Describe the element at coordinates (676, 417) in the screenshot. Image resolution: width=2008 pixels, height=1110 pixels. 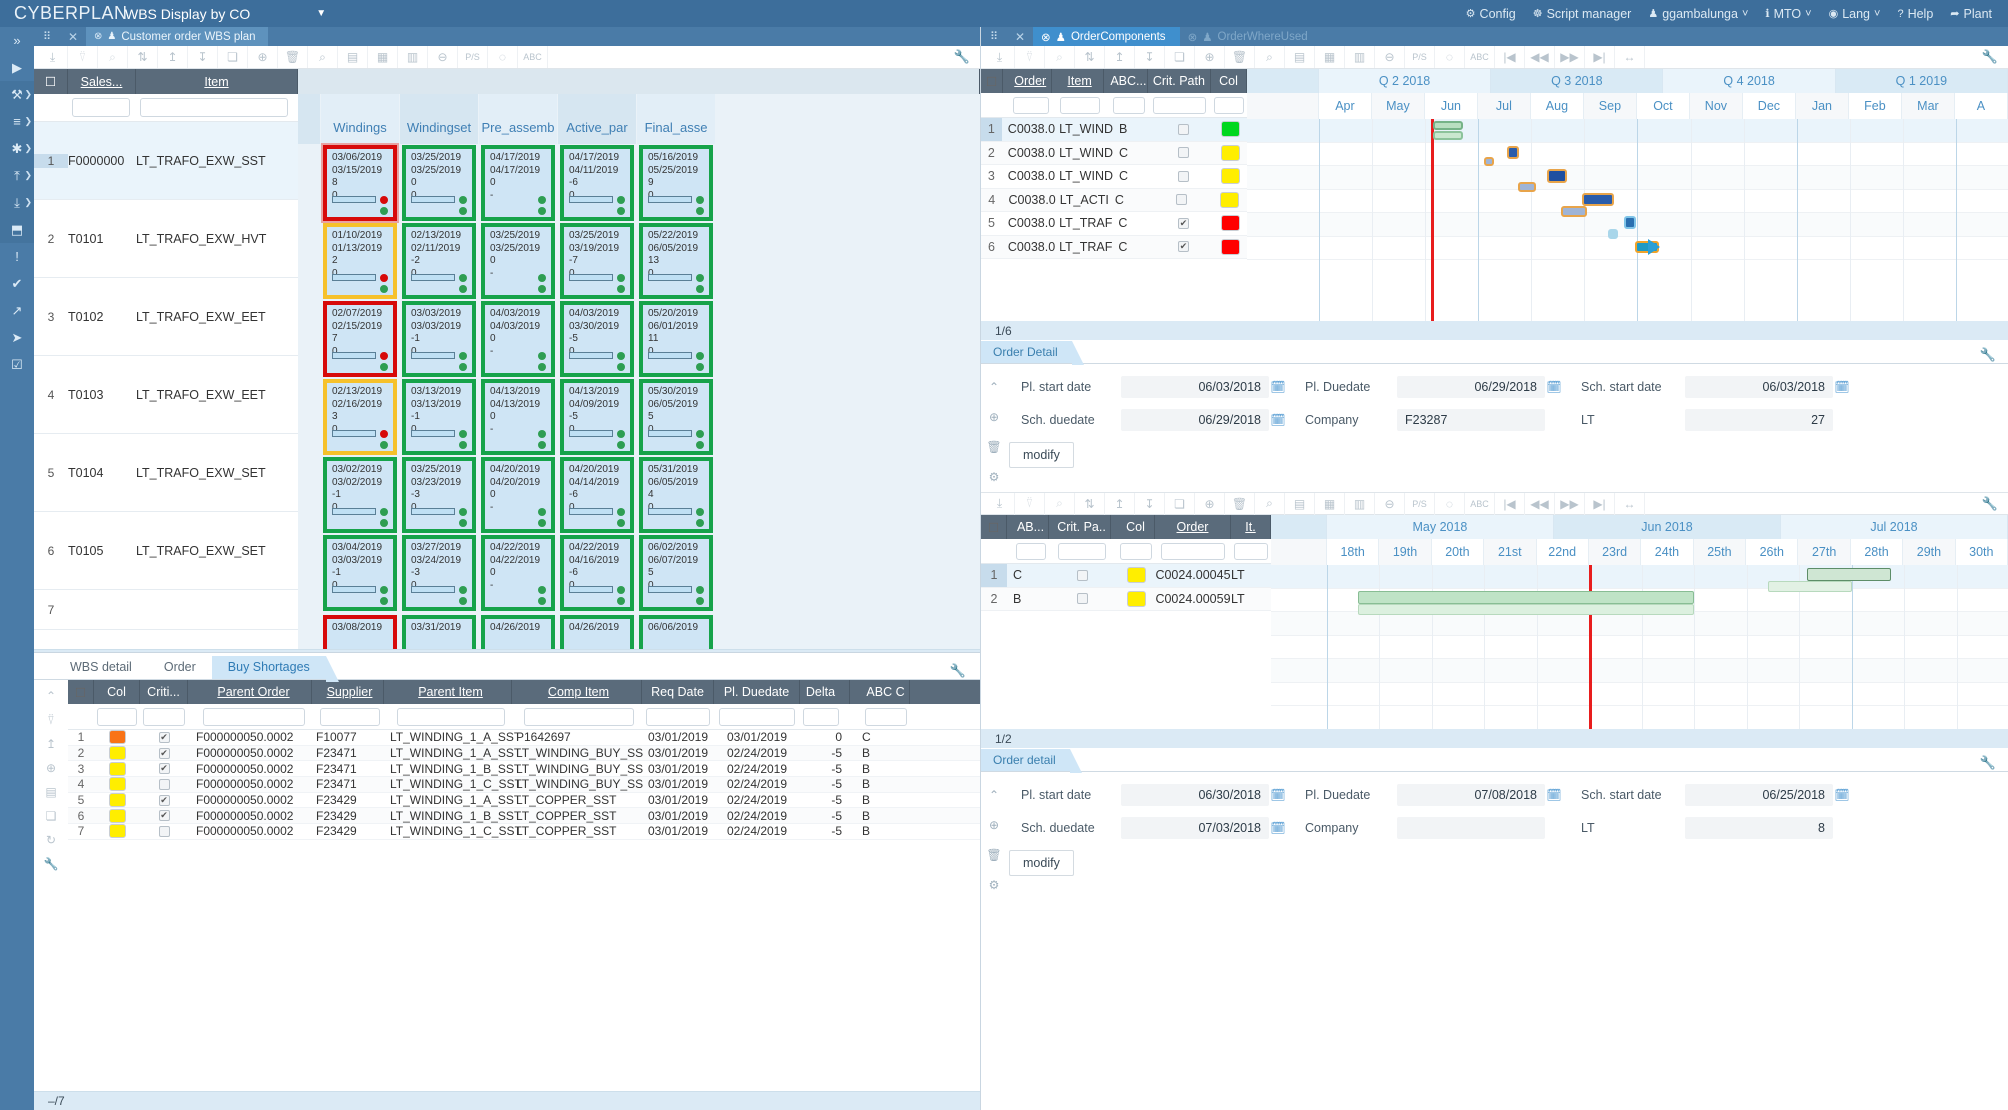
I see `wbs-card: 05/30/2019 06/05/2019 5 0` at that location.